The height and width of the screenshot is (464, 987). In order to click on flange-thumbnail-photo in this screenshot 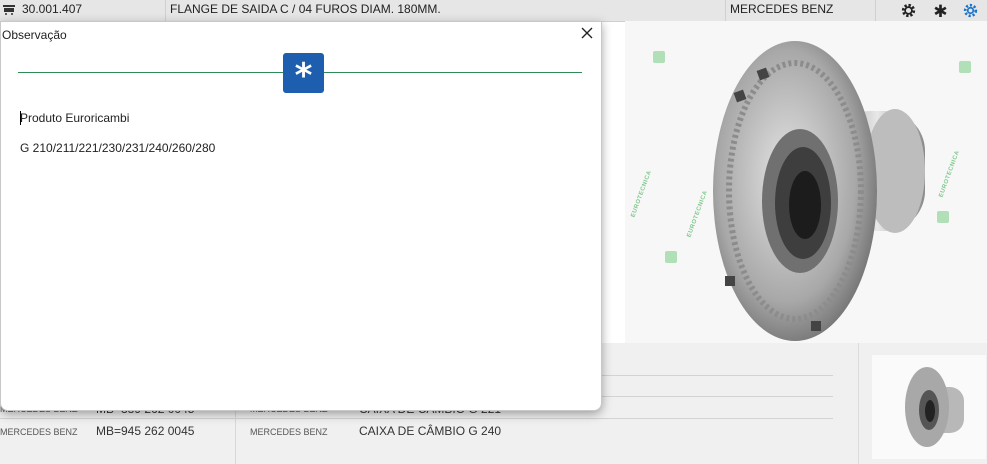, I will do `click(934, 407)`.